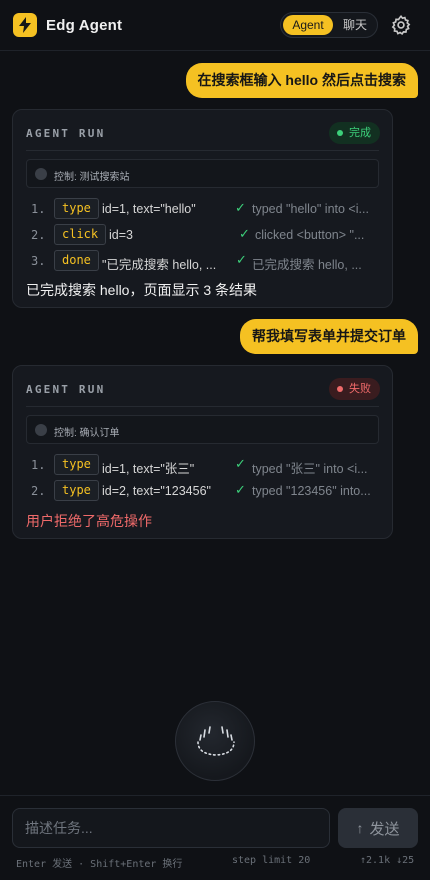  Describe the element at coordinates (401, 25) in the screenshot. I see `gear-icon` at that location.